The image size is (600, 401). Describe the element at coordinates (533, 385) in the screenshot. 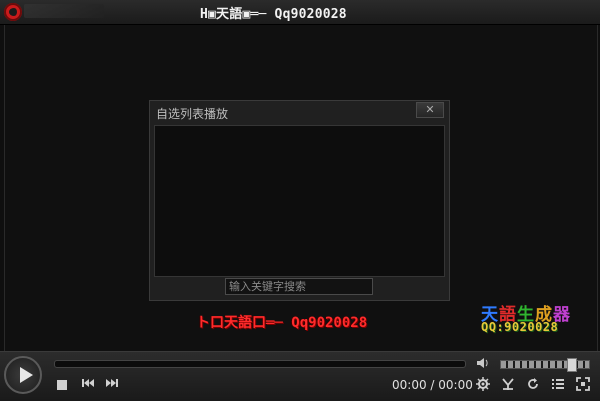

I see `refresh-icon` at that location.